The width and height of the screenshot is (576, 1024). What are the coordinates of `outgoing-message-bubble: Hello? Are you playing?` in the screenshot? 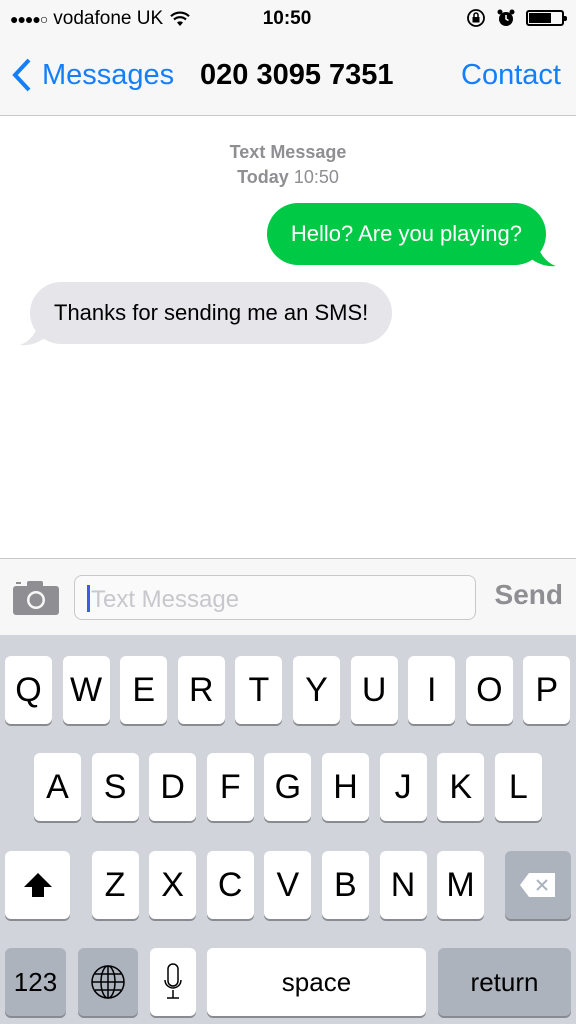 It's located at (406, 234).